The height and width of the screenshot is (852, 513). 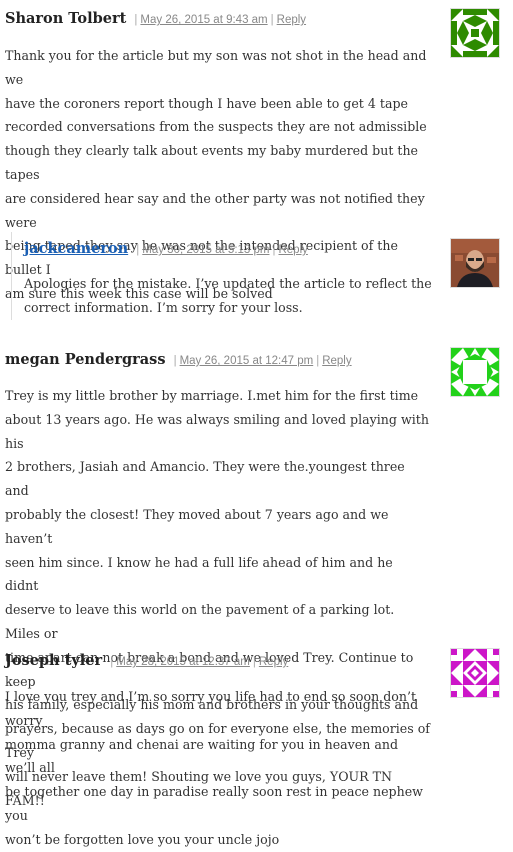 What do you see at coordinates (183, 662) in the screenshot?
I see `comment-date-link: May 28, 2015 at 12:37 am` at bounding box center [183, 662].